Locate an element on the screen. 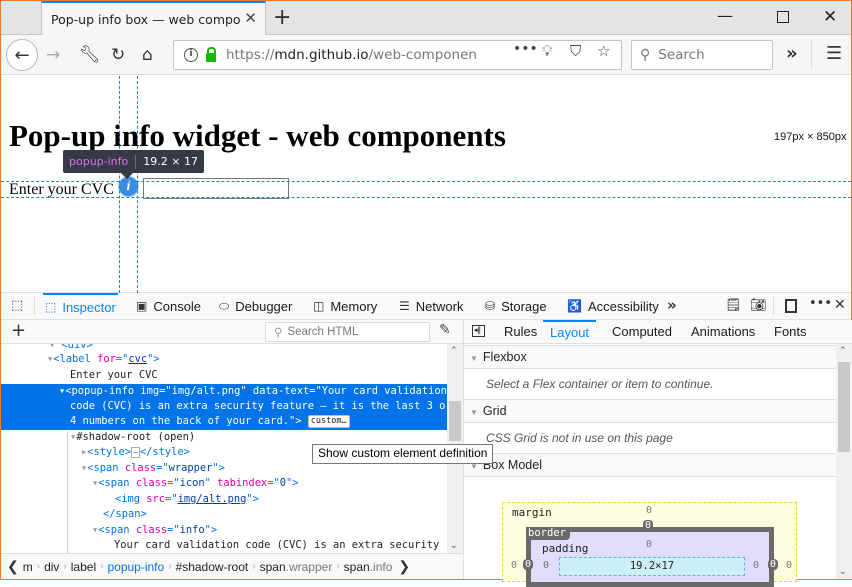 This screenshot has height=587, width=852. star-icon: ☆ is located at coordinates (603, 51).